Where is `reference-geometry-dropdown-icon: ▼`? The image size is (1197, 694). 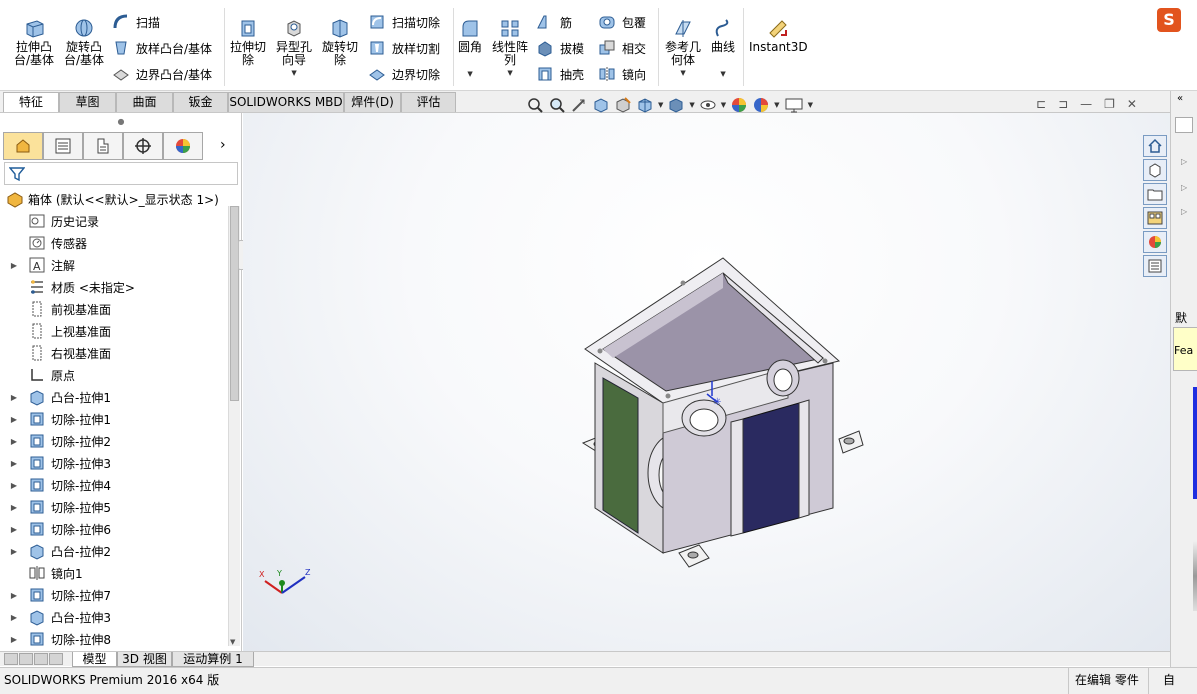
reference-geometry-dropdown-icon: ▼ is located at coordinates (682, 73).